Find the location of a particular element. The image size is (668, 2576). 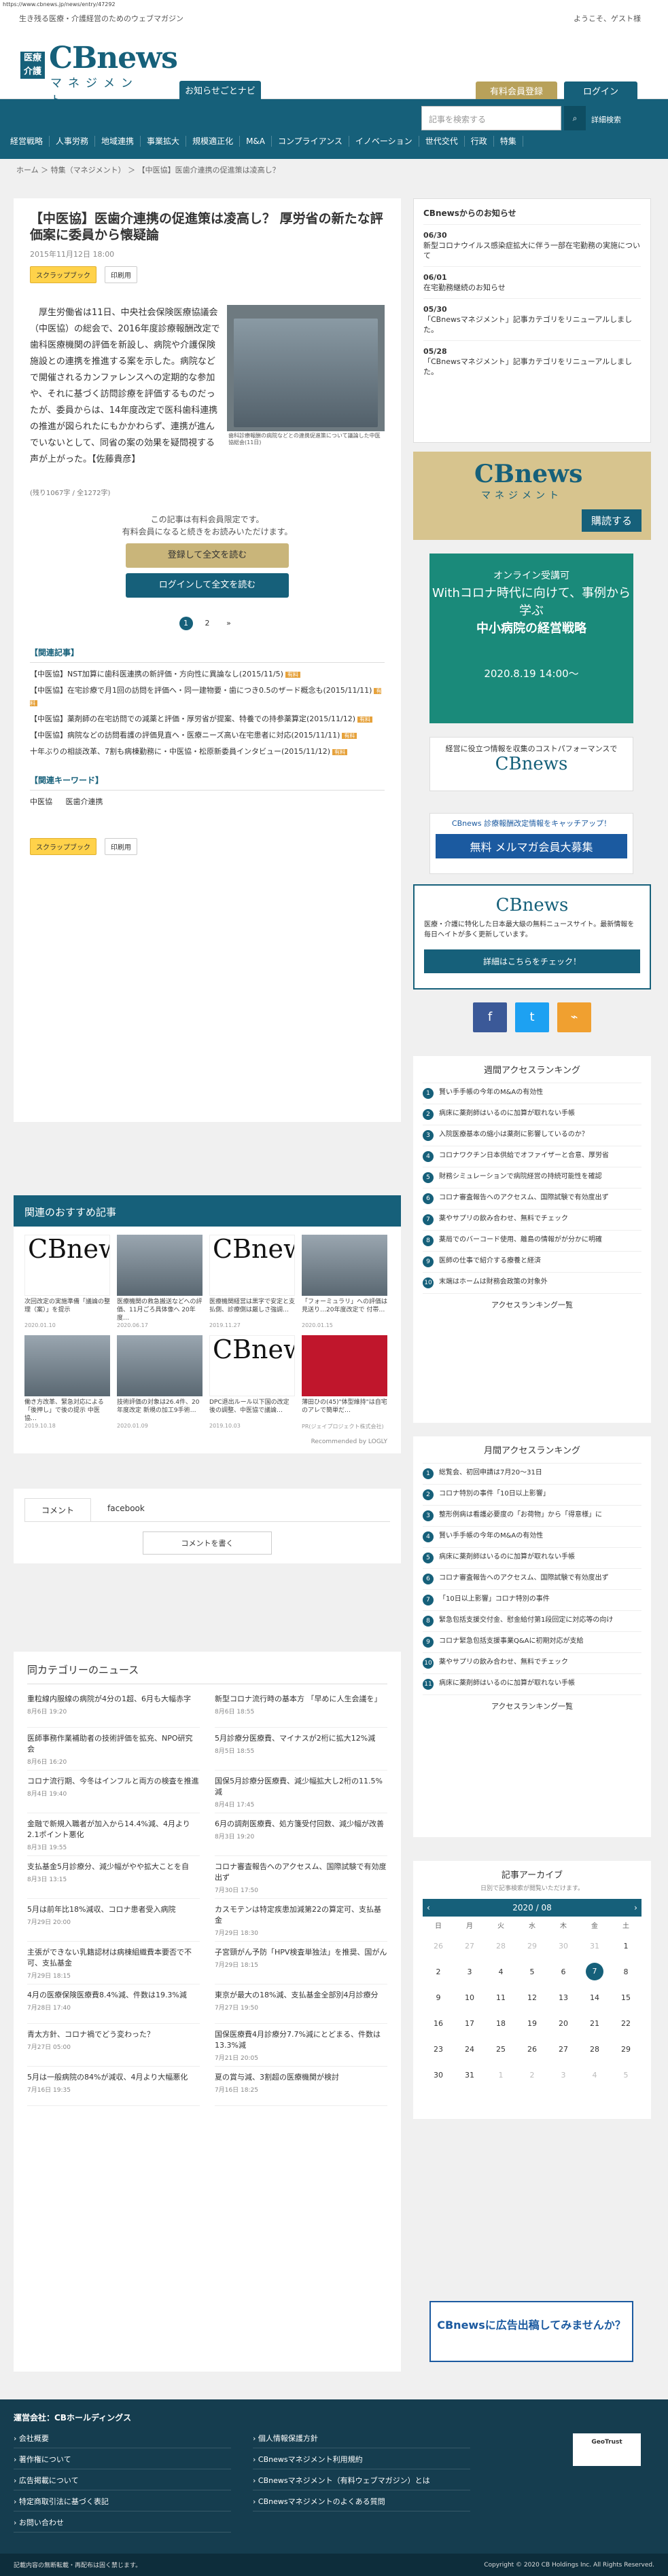

advanced-search-link: 詳細検索 is located at coordinates (606, 120).